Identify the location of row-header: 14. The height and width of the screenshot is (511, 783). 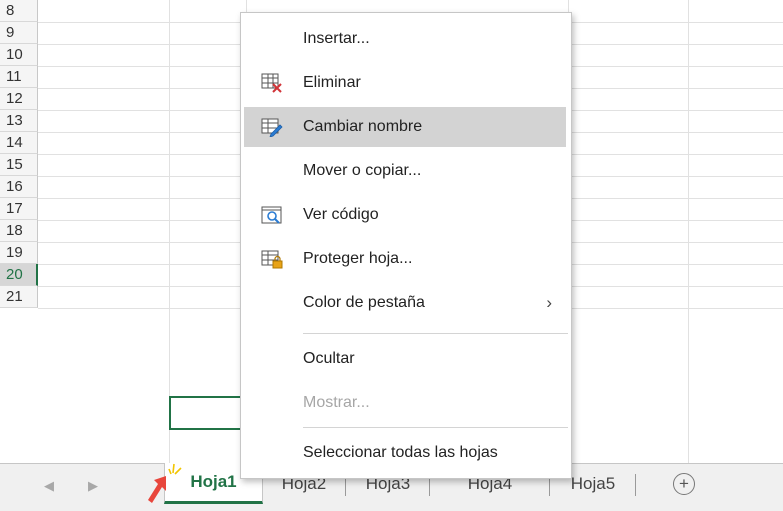
(19, 143).